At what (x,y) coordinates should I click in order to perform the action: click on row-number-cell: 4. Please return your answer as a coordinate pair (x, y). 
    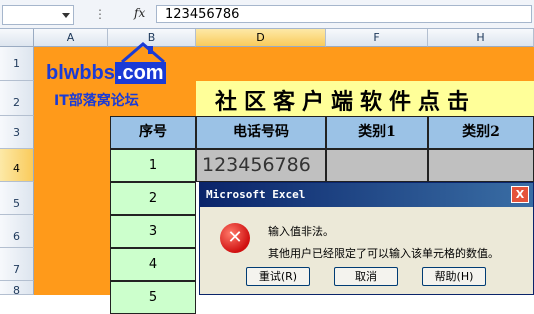
    Looking at the image, I should click on (153, 264).